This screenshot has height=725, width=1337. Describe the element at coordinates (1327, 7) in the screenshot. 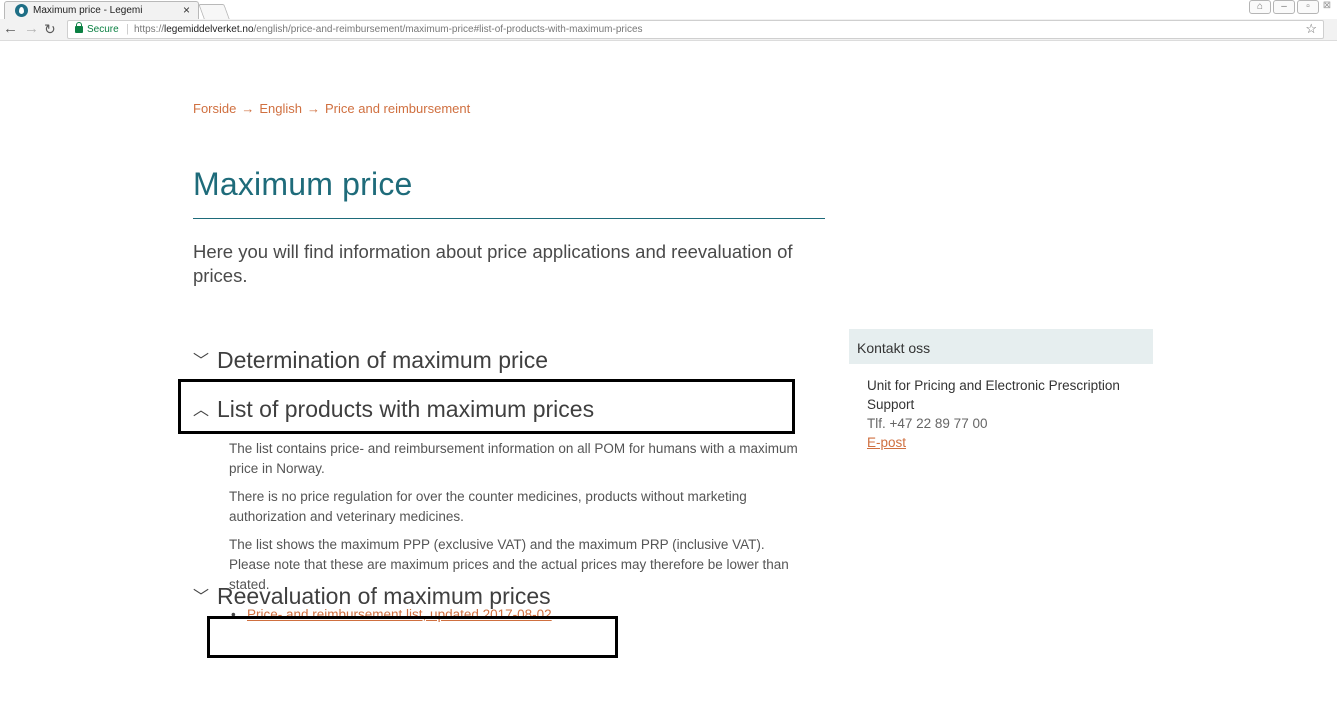

I see `close-window-icon: ⊠` at that location.